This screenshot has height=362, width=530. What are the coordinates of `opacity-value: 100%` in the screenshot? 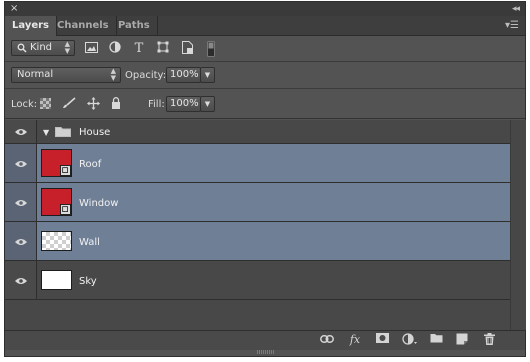 It's located at (184, 74).